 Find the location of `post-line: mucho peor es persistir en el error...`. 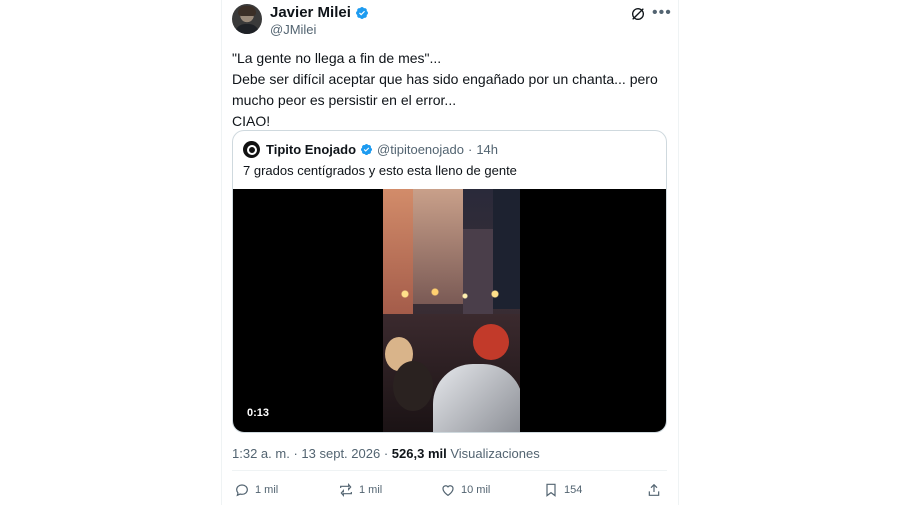

post-line: mucho peor es persistir en el error... is located at coordinates (344, 100).